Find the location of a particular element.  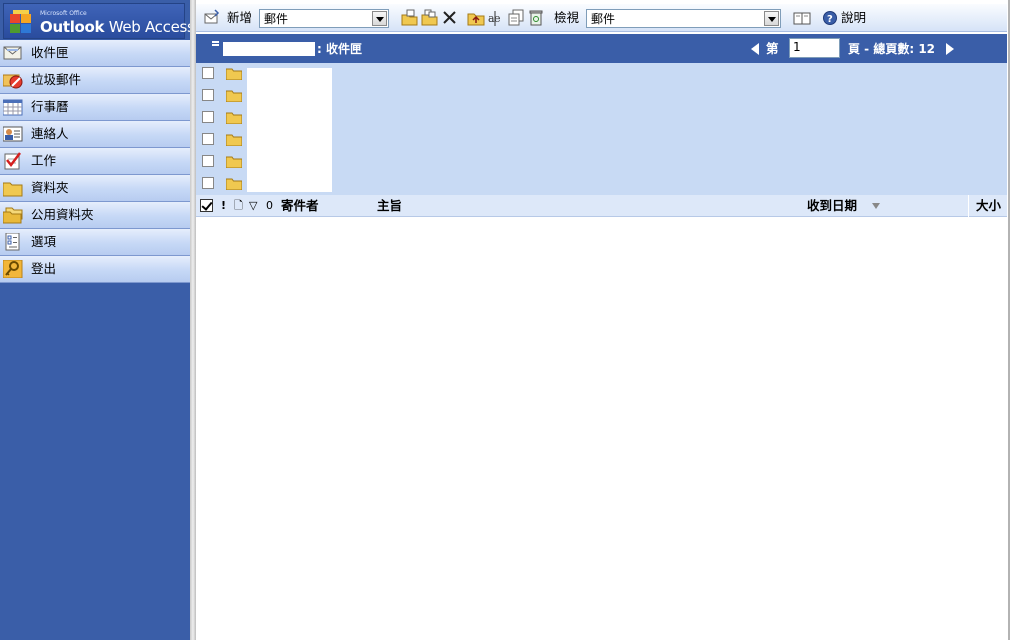

help-button: ? is located at coordinates (831, 18).